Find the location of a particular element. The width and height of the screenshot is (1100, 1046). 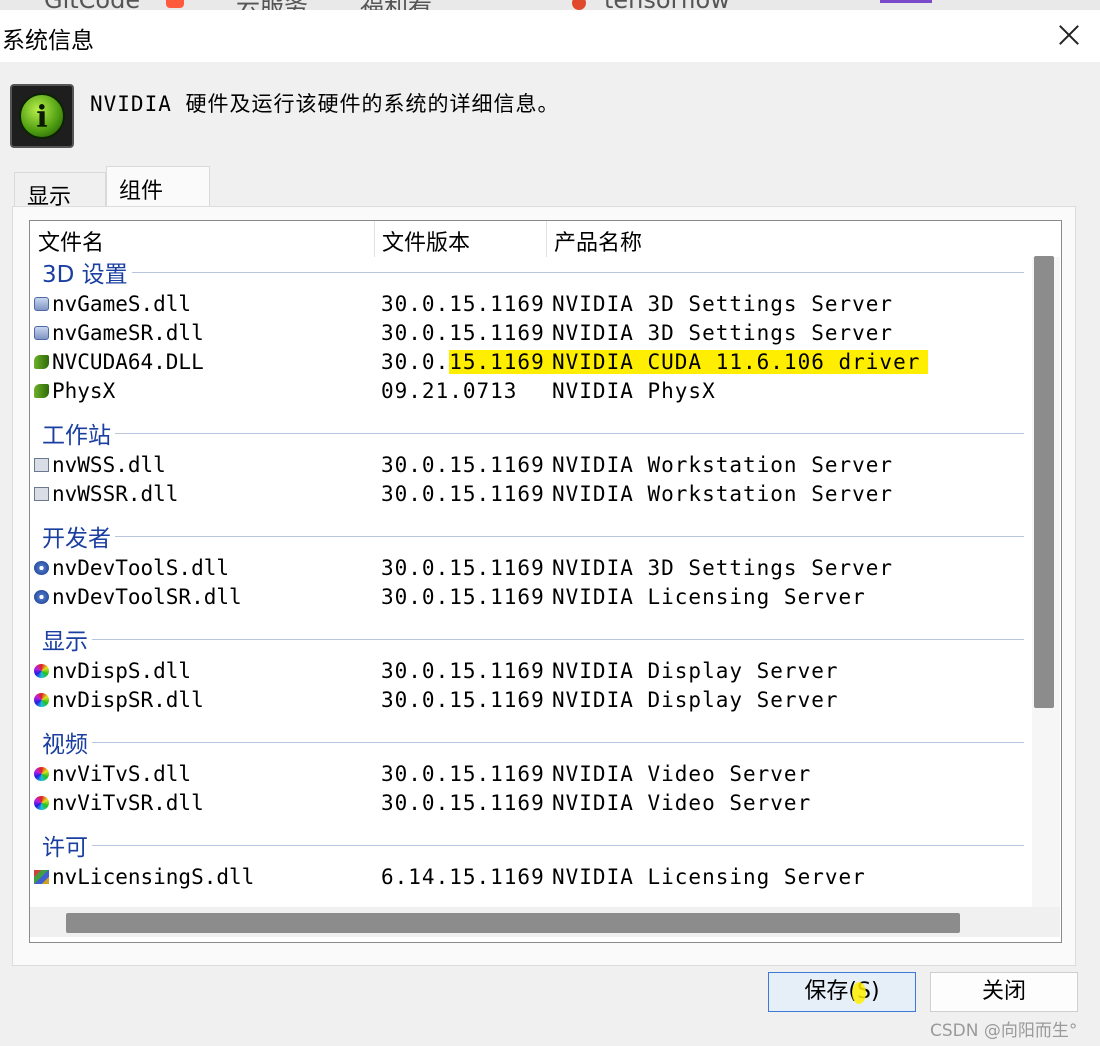

tab-components: 组件 is located at coordinates (158, 187).